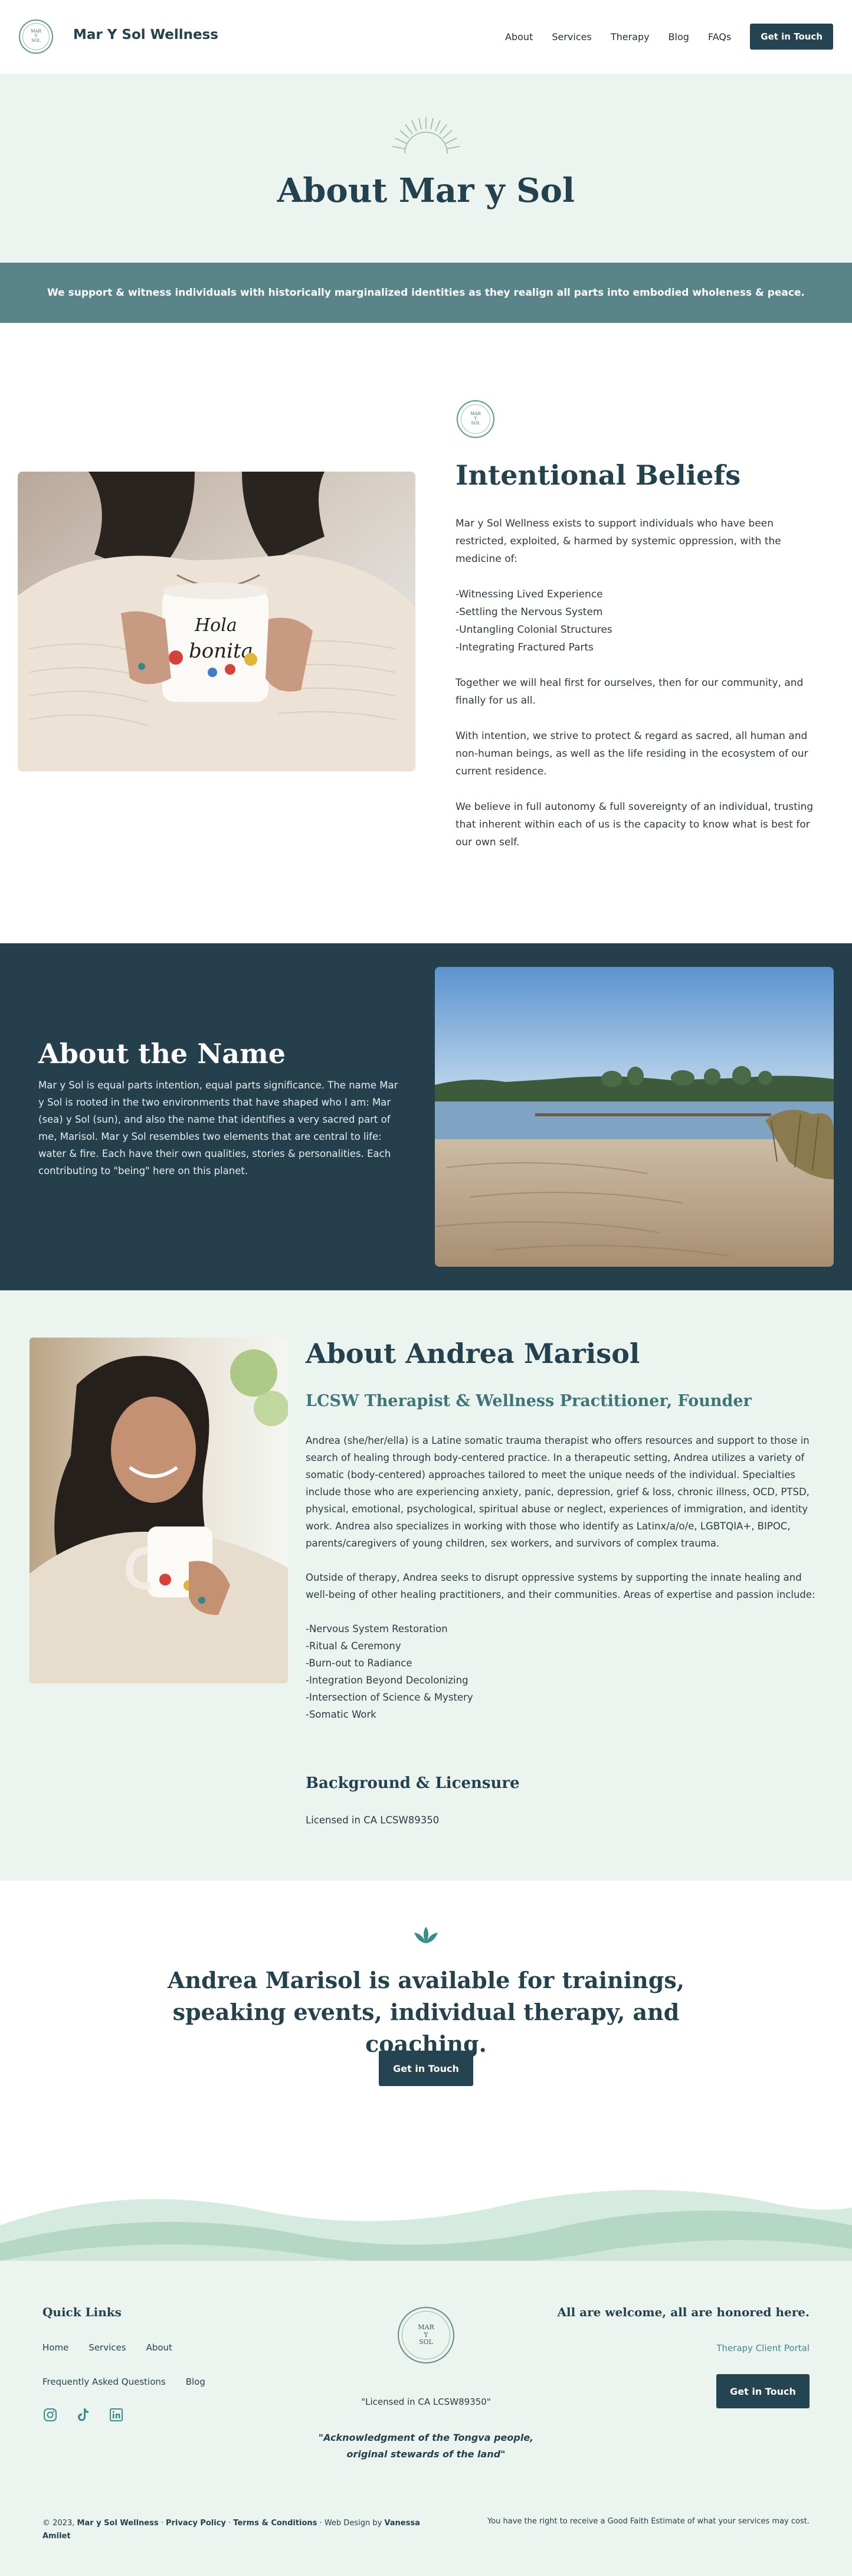  Describe the element at coordinates (426, 2068) in the screenshot. I see `cta-get-in-touch-button: Get in Touch` at that location.